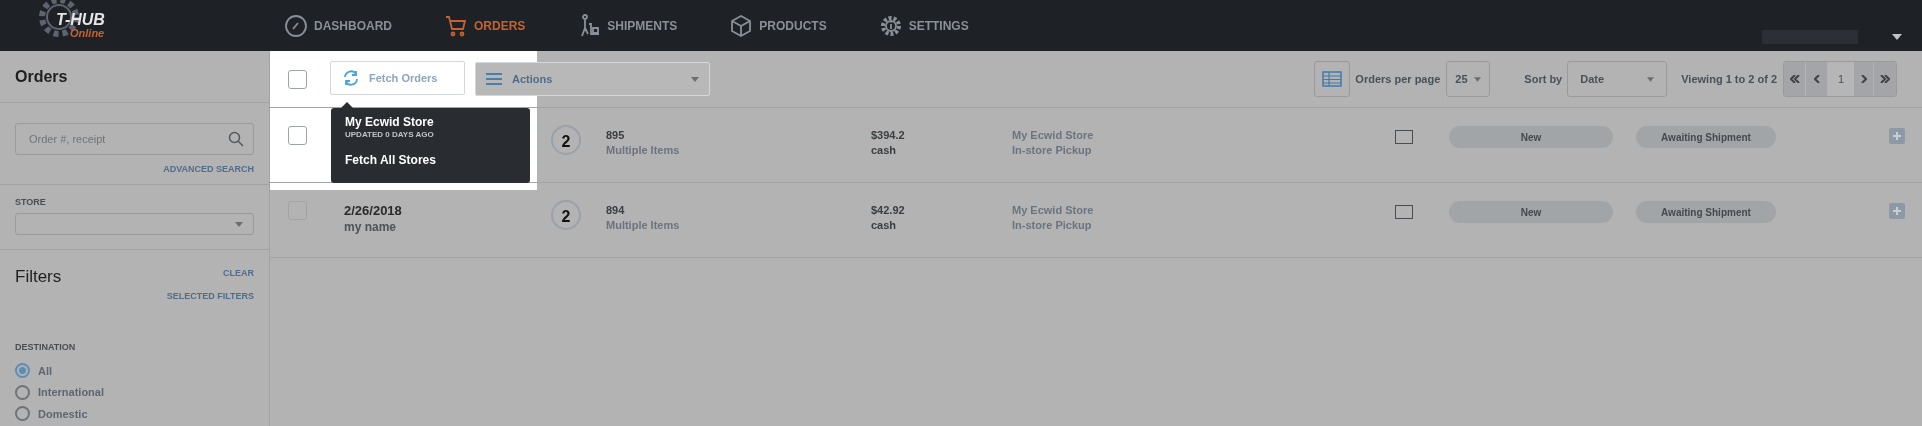  I want to click on logo-subtitle: Online, so click(87, 33).